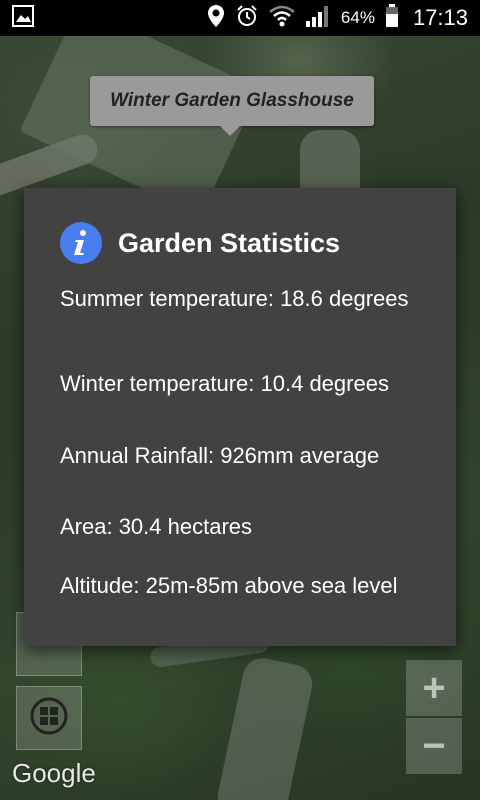 Image resolution: width=480 pixels, height=800 pixels. What do you see at coordinates (440, 17) in the screenshot?
I see `clock: 17:13` at bounding box center [440, 17].